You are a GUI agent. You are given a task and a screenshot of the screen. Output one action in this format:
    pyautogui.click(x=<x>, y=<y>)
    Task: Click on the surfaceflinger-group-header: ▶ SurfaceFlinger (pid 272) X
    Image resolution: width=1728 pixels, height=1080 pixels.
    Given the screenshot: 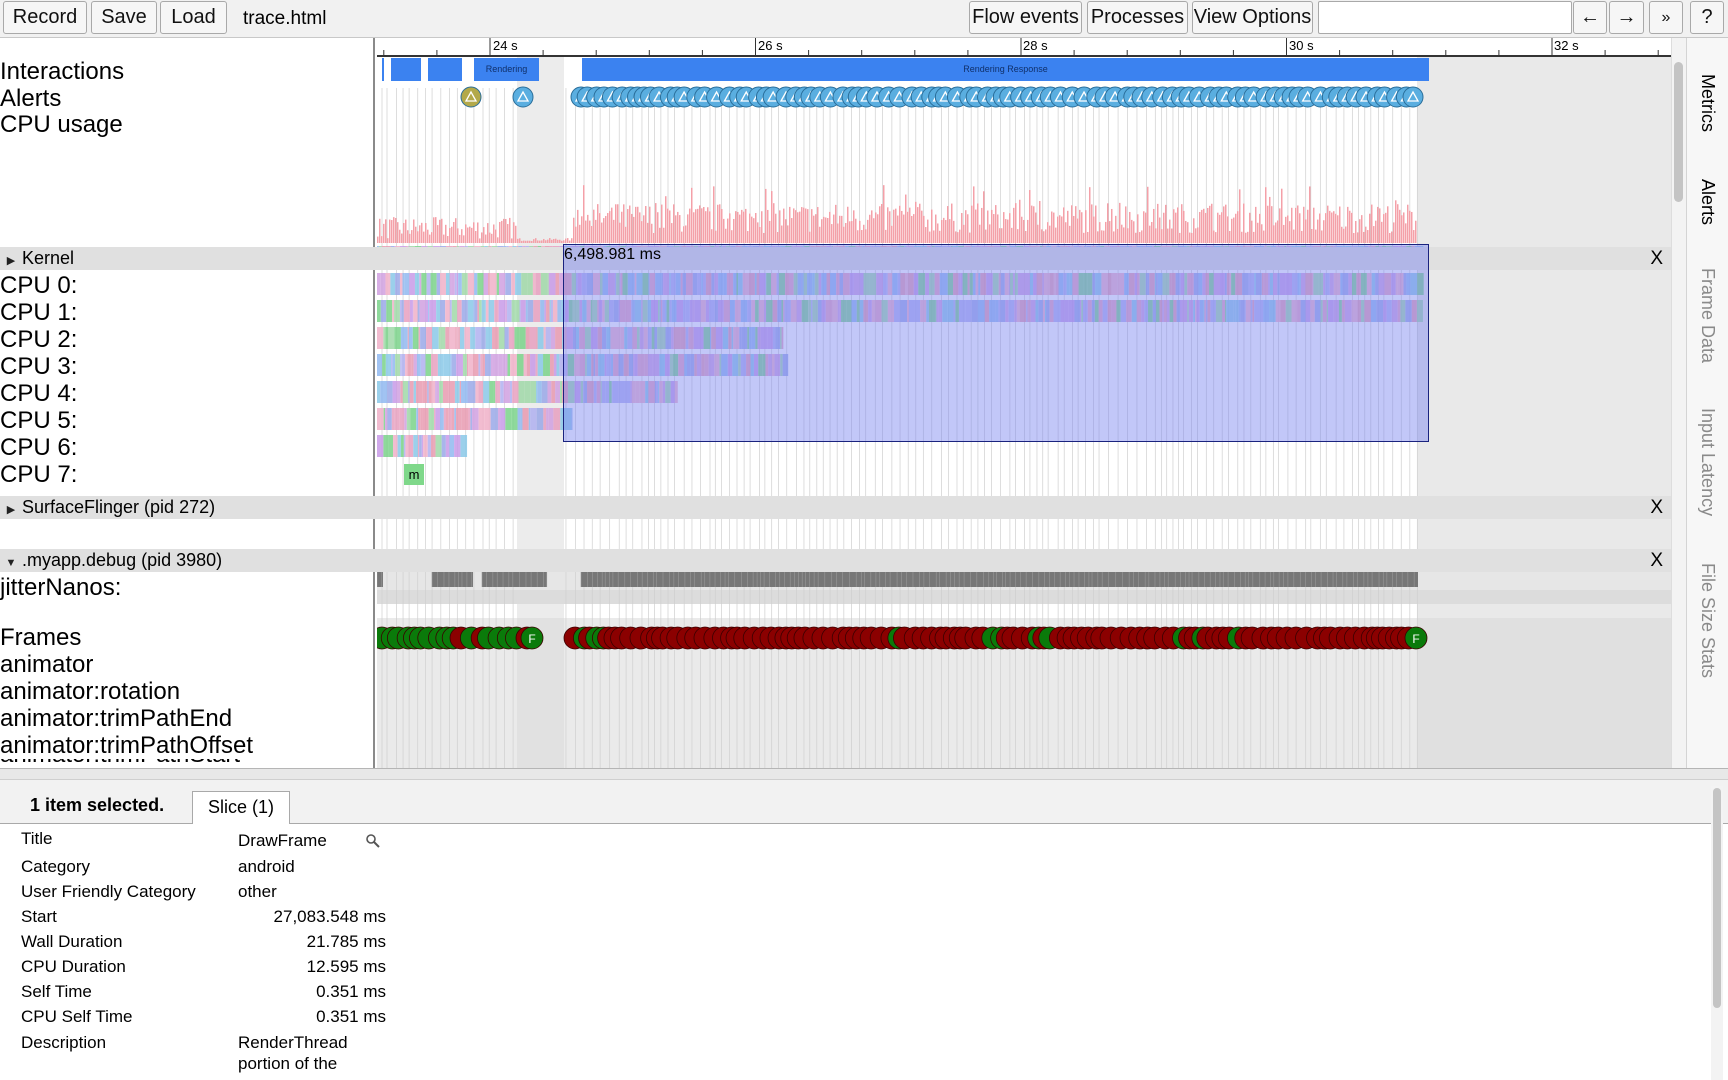 What is the action you would take?
    pyautogui.click(x=835, y=507)
    